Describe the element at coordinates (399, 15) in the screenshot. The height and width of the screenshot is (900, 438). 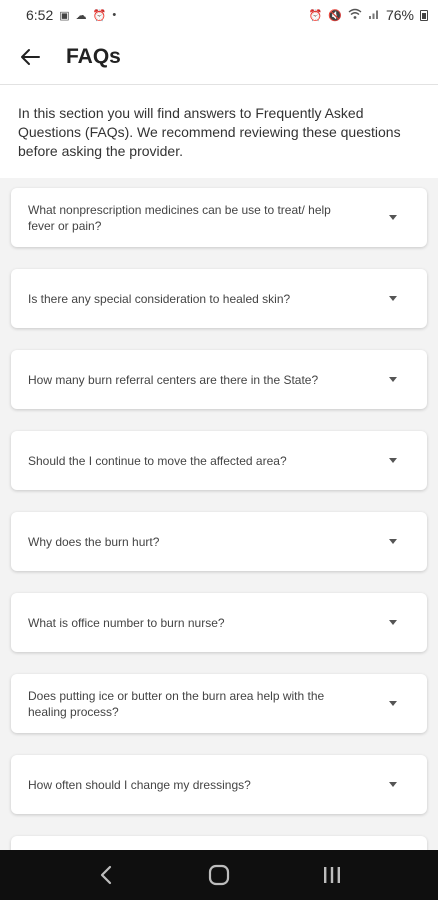
I see `battery-percent: 76%` at that location.